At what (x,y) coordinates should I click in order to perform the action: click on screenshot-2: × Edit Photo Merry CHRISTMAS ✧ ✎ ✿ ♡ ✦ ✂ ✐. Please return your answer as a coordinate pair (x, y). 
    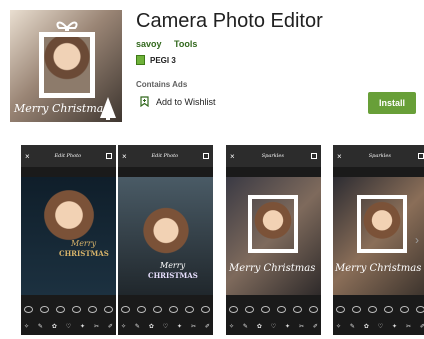
    Looking at the image, I should click on (165, 240).